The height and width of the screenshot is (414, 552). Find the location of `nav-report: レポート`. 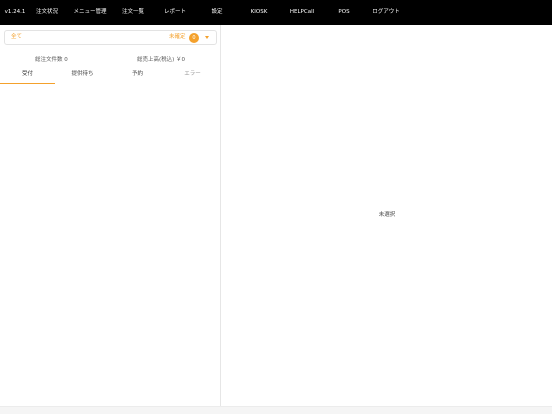

nav-report: レポート is located at coordinates (175, 12).